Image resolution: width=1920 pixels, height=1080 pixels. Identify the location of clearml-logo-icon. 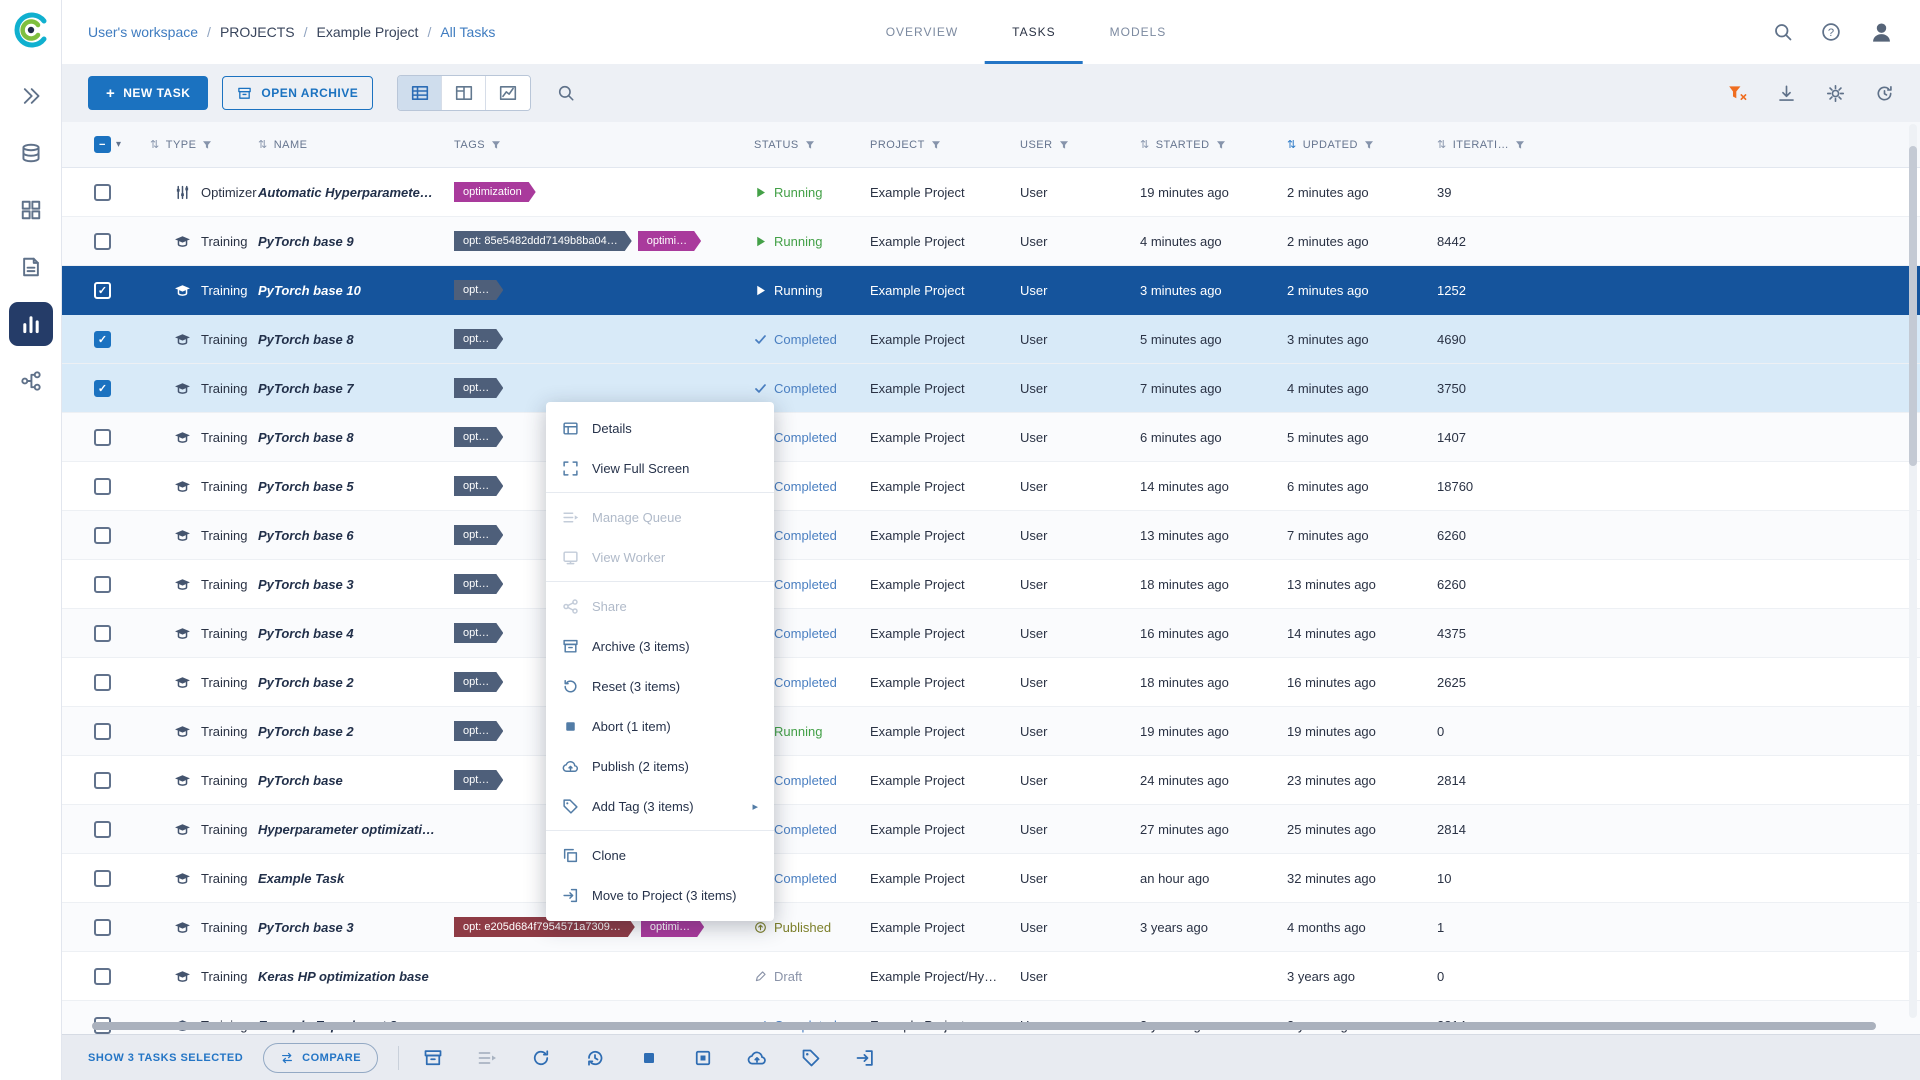
(31, 30).